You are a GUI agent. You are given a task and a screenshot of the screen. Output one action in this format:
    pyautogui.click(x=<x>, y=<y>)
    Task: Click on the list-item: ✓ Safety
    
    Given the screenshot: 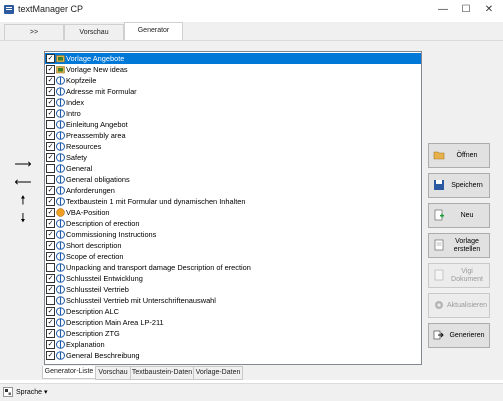 What is the action you would take?
    pyautogui.click(x=233, y=157)
    